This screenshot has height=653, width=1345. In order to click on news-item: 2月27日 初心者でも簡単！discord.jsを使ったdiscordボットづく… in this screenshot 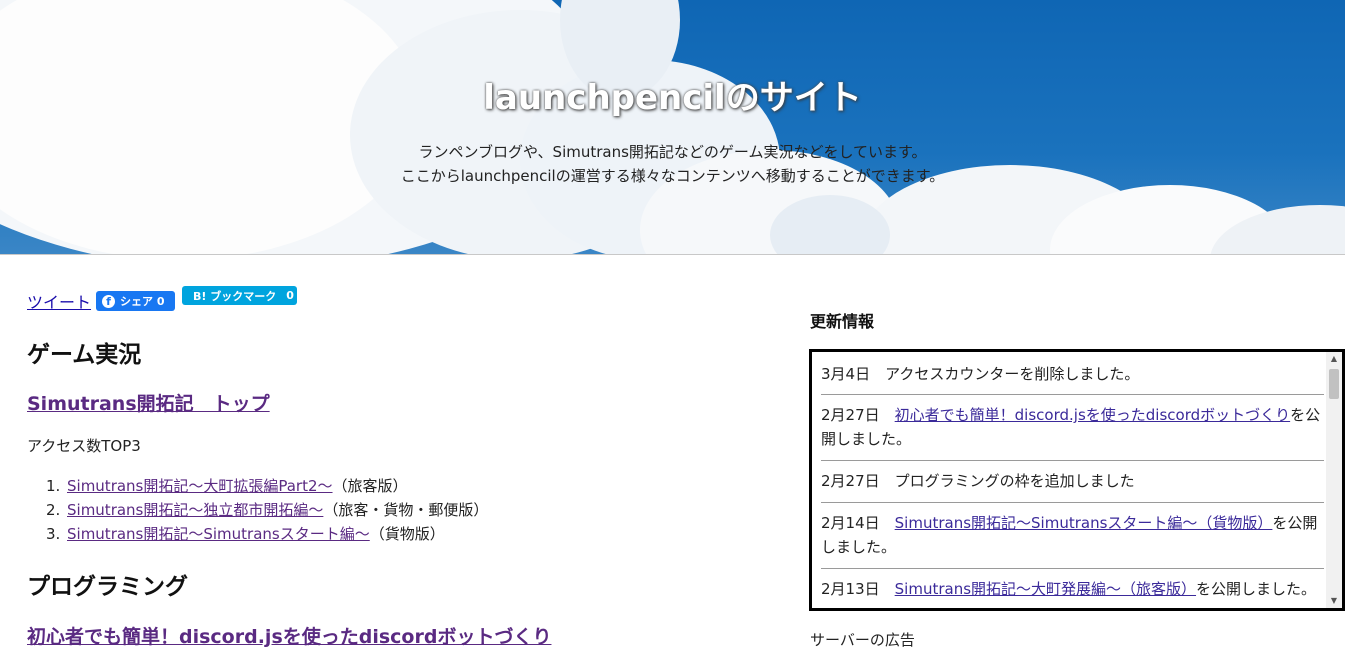, I will do `click(1072, 427)`.